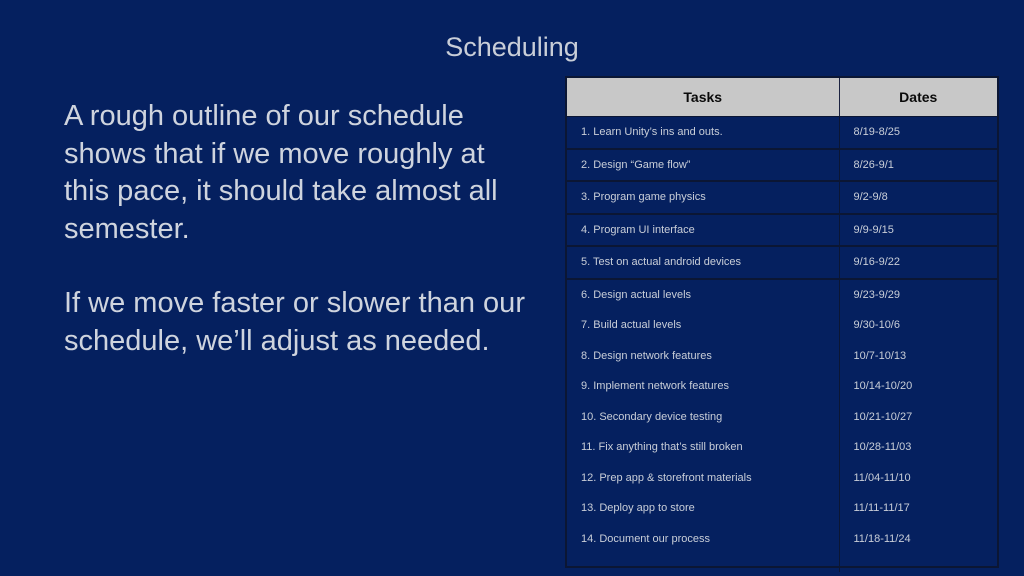 The width and height of the screenshot is (1024, 576). I want to click on task-cell: 10. Secondary device testing, so click(703, 416).